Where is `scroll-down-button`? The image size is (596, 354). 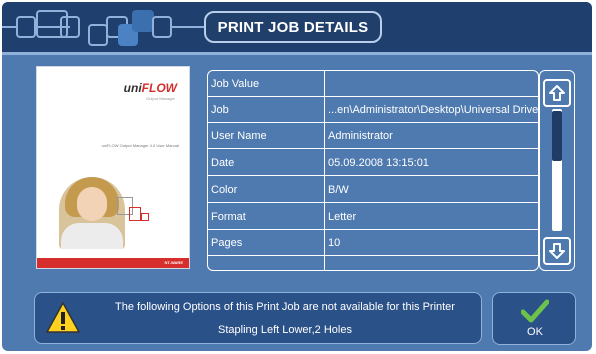 scroll-down-button is located at coordinates (557, 251).